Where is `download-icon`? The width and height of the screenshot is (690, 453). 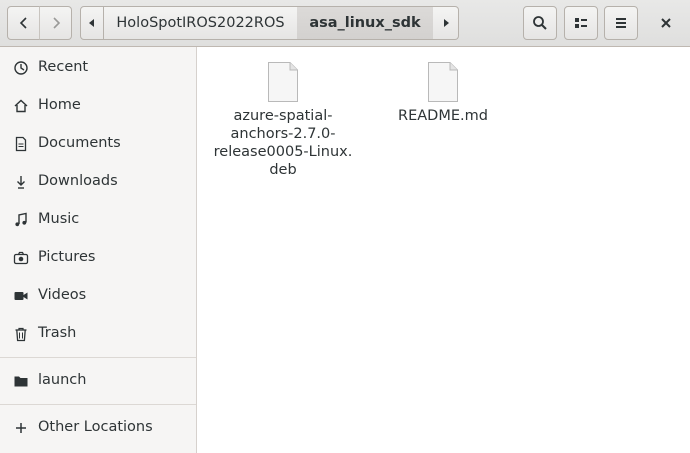
download-icon is located at coordinates (21, 182).